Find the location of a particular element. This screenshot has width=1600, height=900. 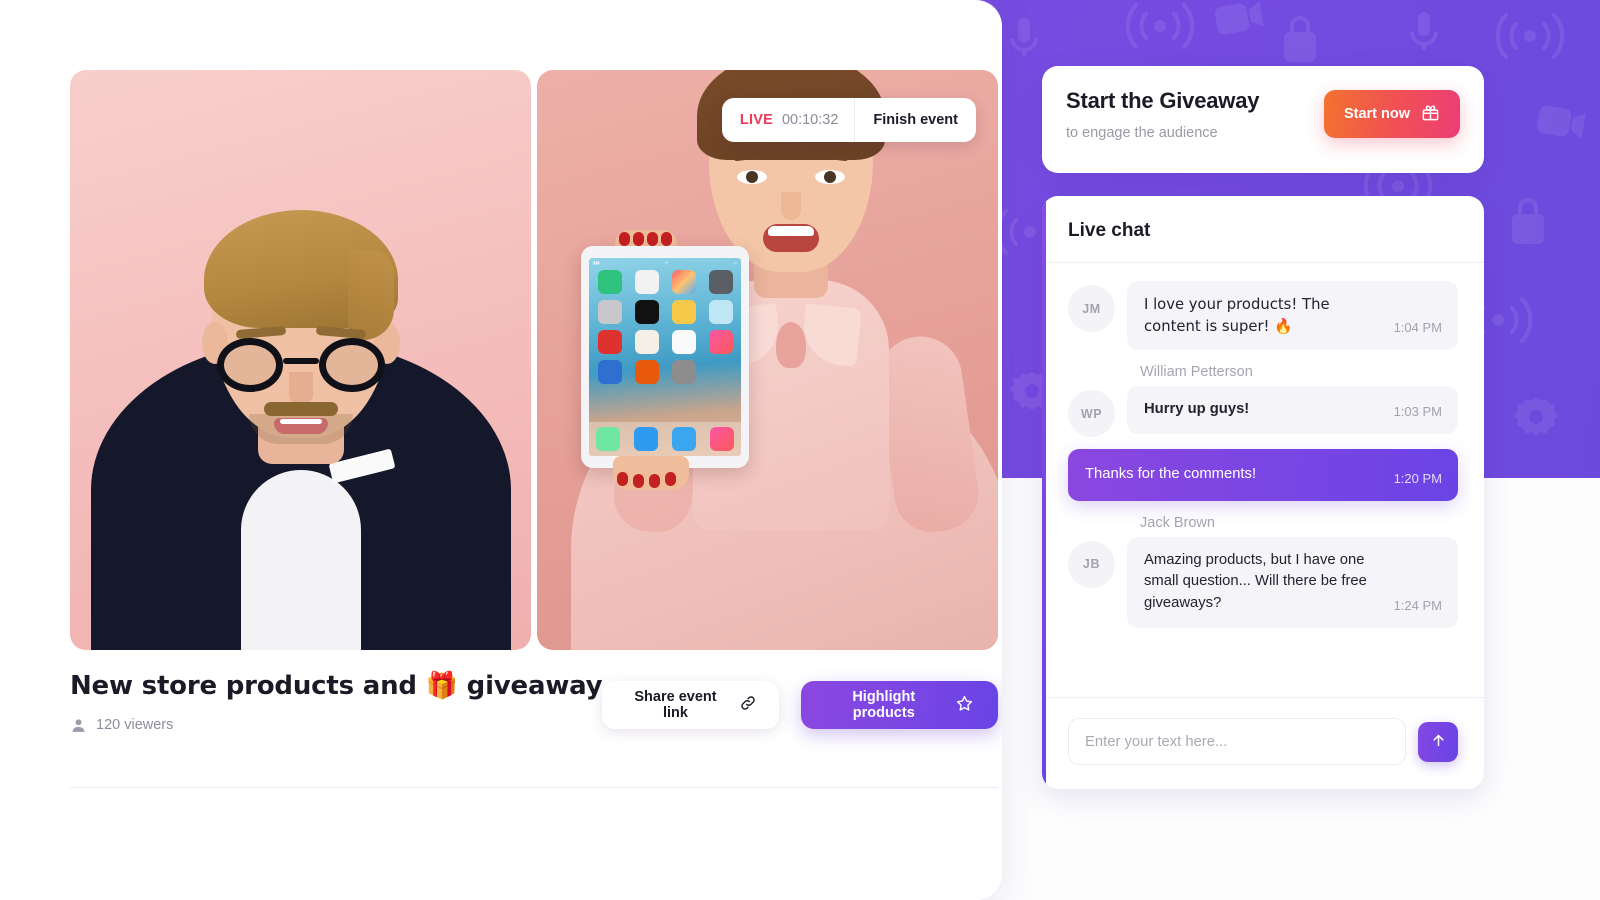

chat-message-time: 1:04 PM is located at coordinates (1417, 328).